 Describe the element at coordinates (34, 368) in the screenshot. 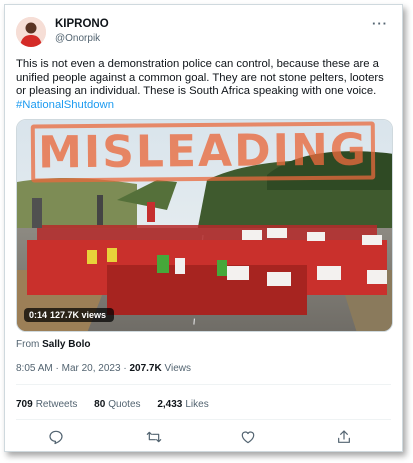

I see `tweet-time: 8:05 AM` at that location.